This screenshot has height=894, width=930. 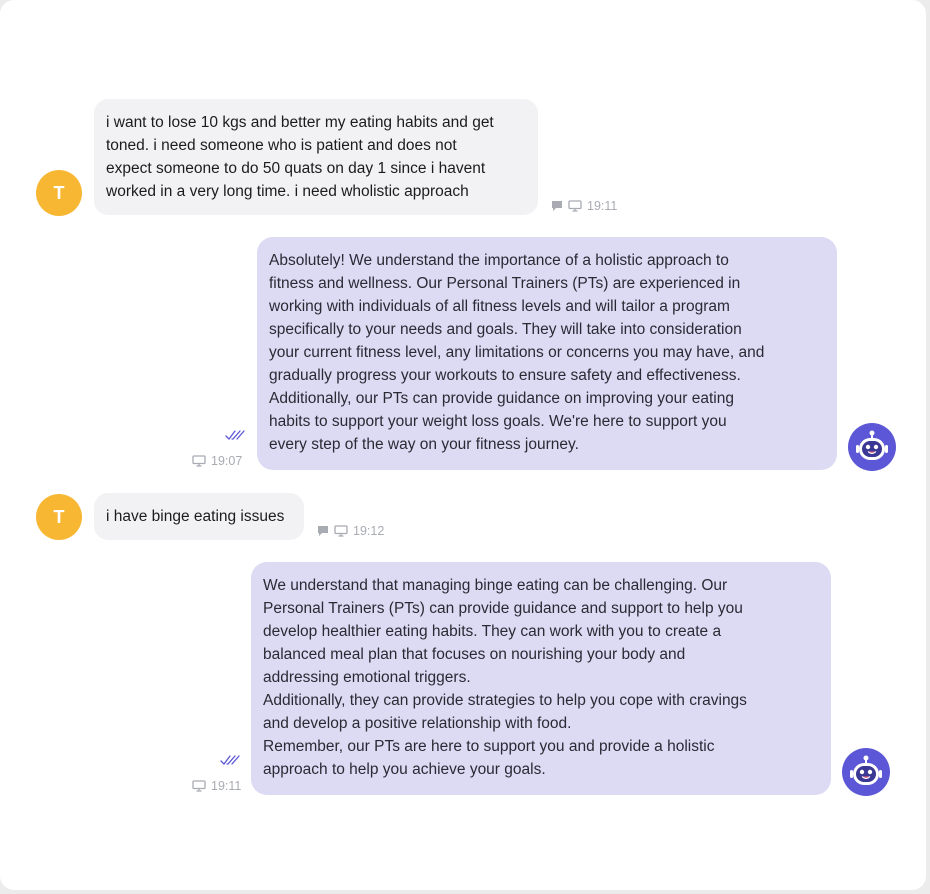 I want to click on message-meta: 19:07, so click(x=217, y=461).